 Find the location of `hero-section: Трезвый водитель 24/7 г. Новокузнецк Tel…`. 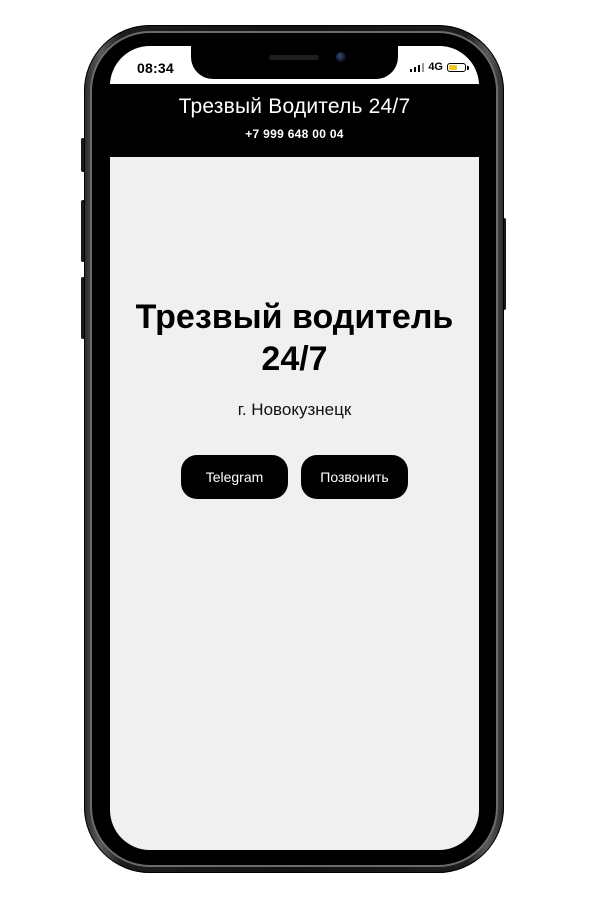

hero-section: Трезвый водитель 24/7 г. Новокузнецк Tel… is located at coordinates (294, 397).